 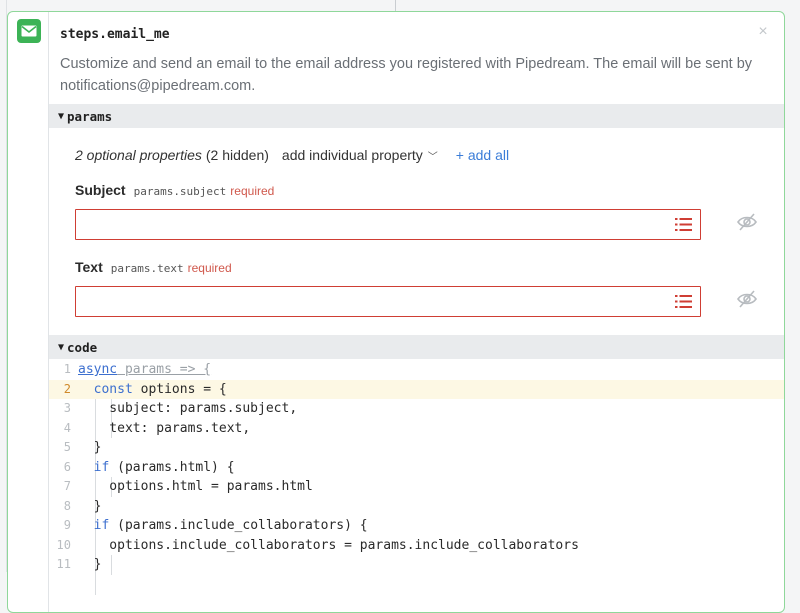 I want to click on code-text: if (params.html) {, so click(x=156, y=468).